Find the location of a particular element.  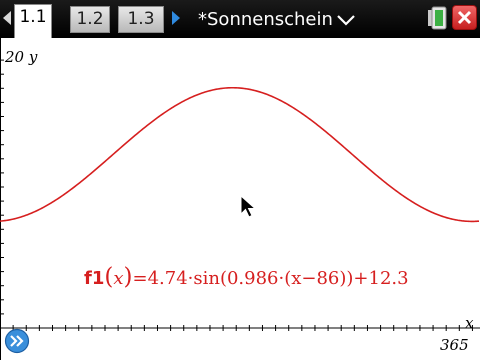

scroll-tabs-left-icon is located at coordinates (7, 18).